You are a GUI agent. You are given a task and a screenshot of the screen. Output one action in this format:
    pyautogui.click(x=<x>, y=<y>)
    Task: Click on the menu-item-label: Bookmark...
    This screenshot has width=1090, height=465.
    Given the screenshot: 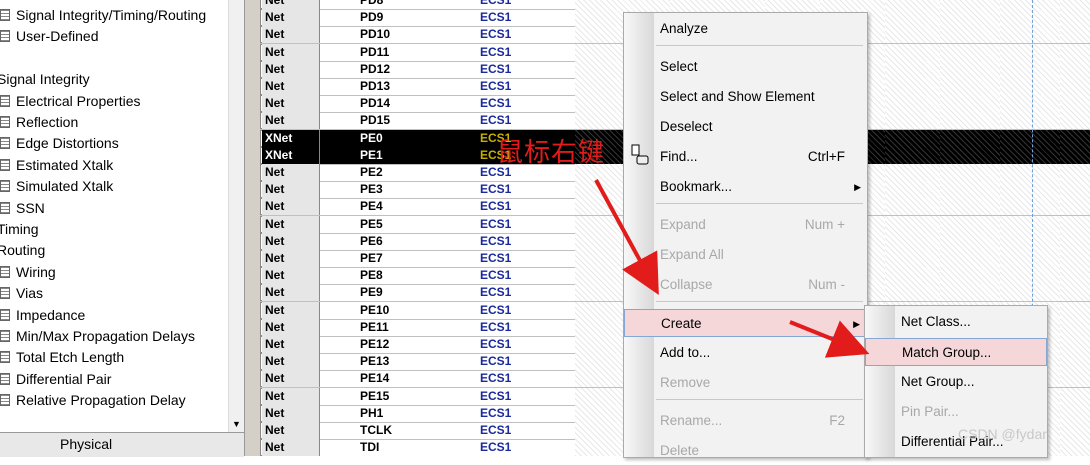 What is the action you would take?
    pyautogui.click(x=696, y=186)
    